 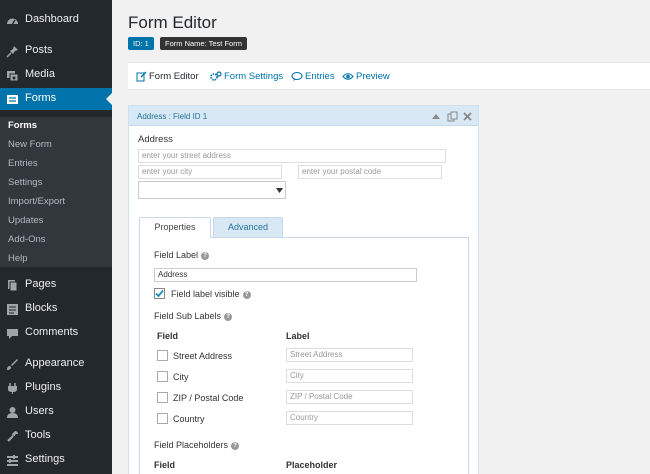 I want to click on submenu-settings: Settings, so click(x=25, y=184).